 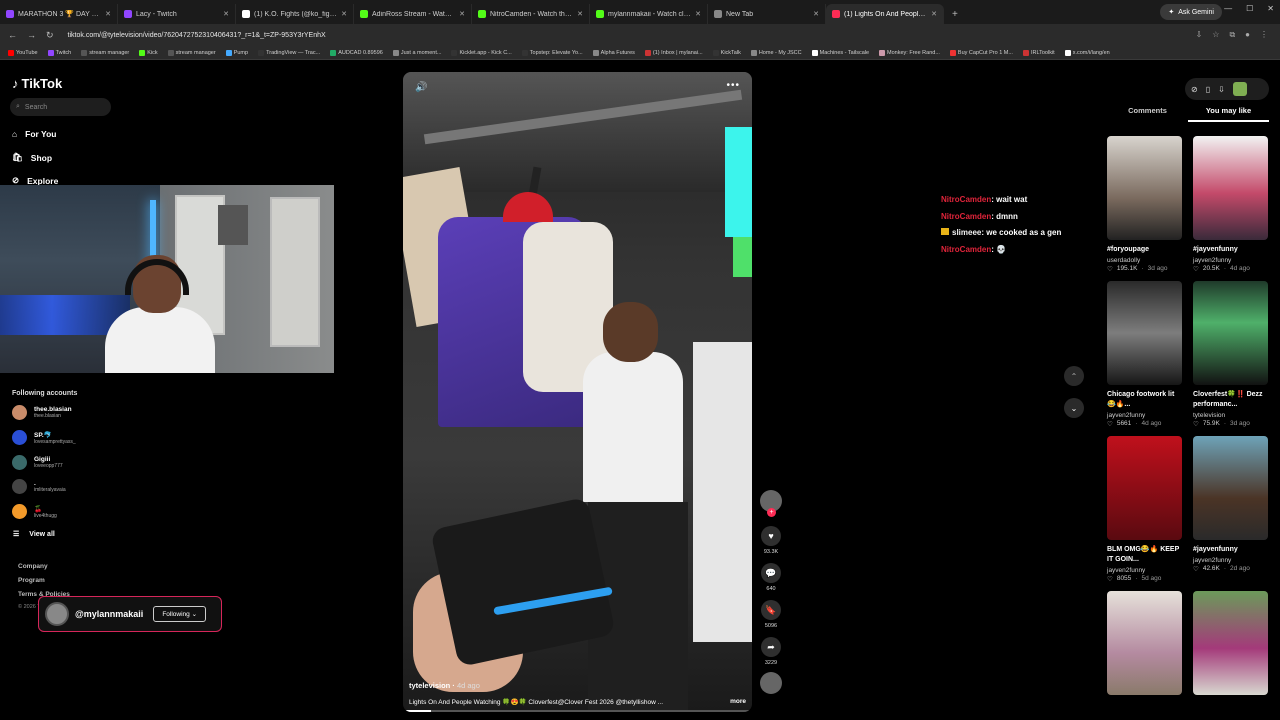 I want to click on chevron-down-icon: ⌄, so click(x=1074, y=408).